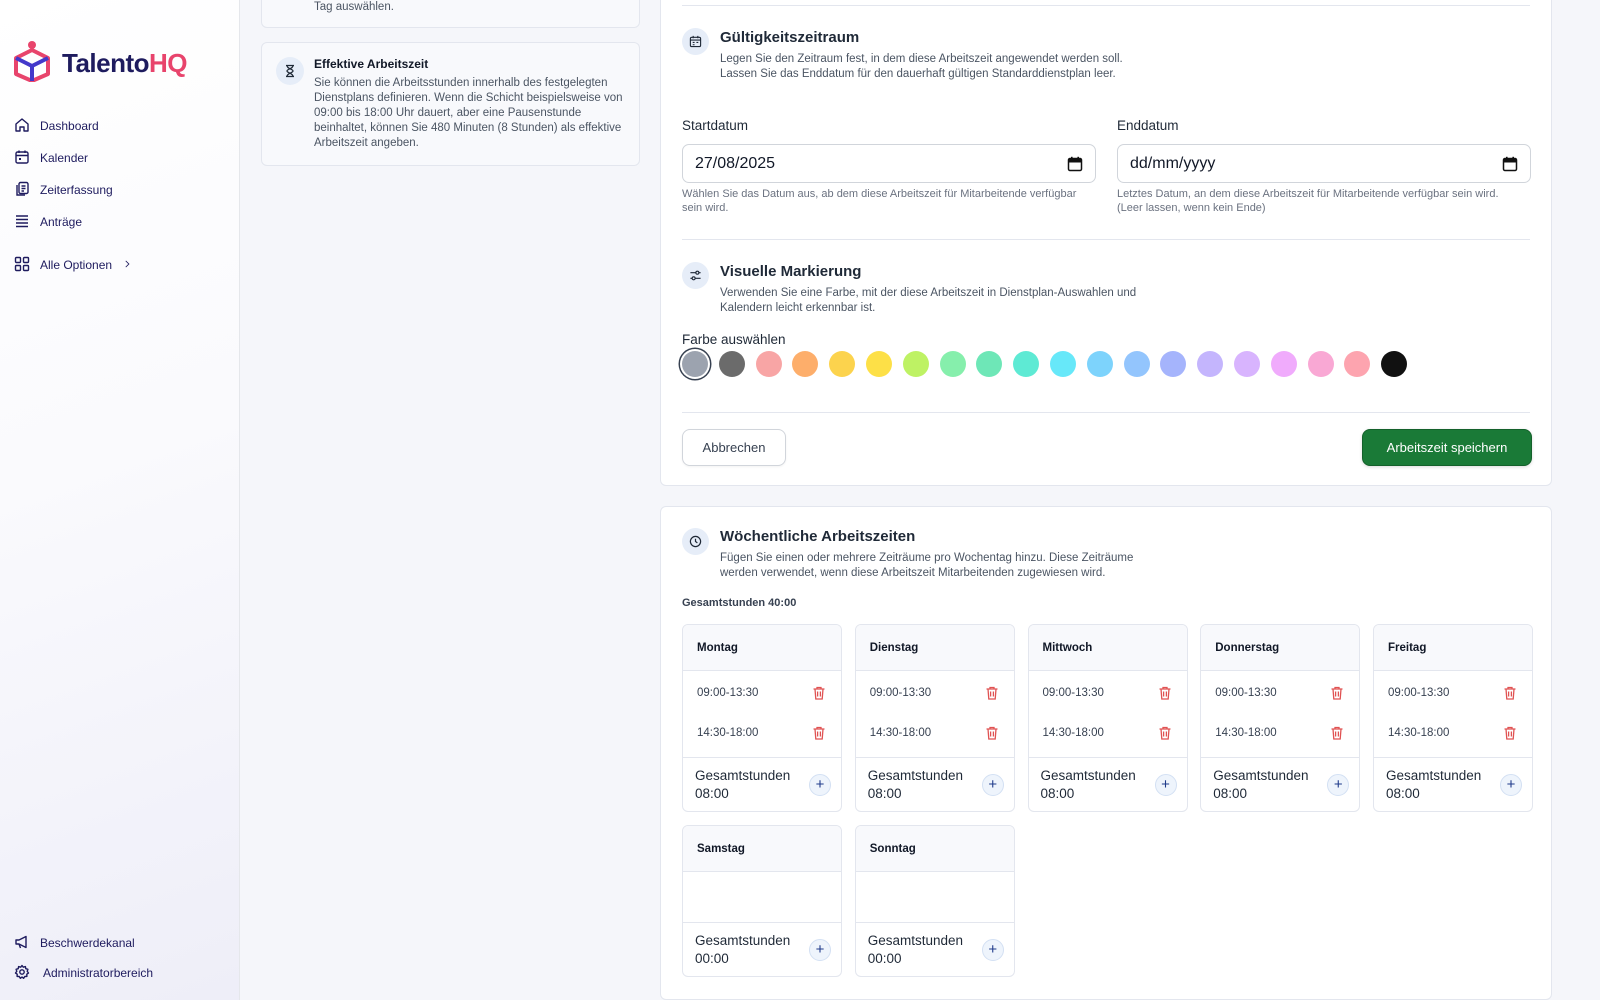  I want to click on color-picker, so click(1050, 364).